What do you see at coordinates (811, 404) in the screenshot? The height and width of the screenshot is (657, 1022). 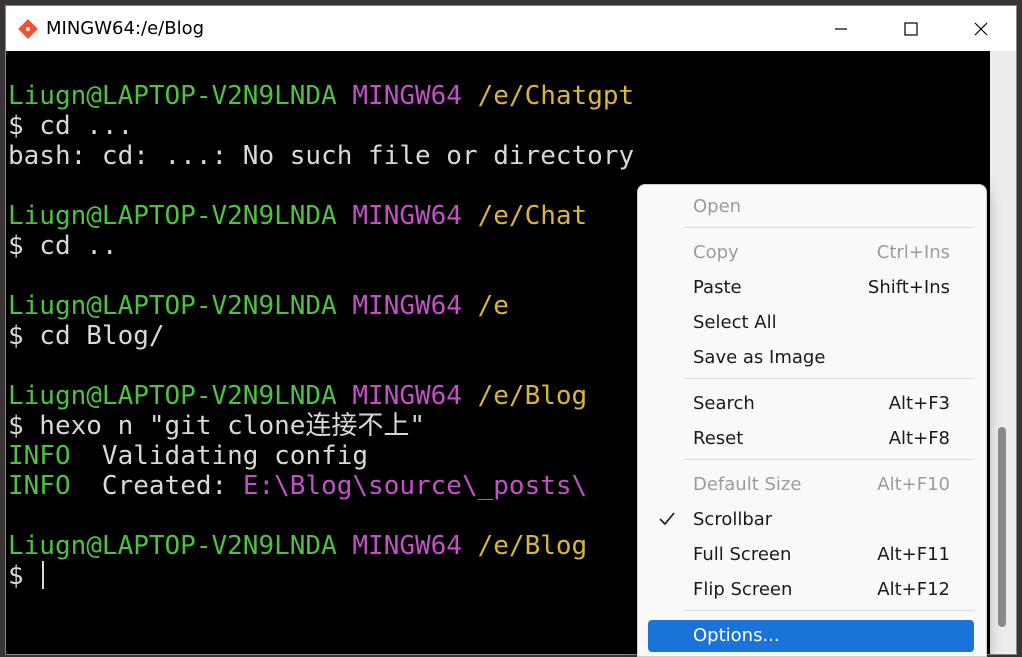 I see `menu-item-search: Search Alt+F3` at bounding box center [811, 404].